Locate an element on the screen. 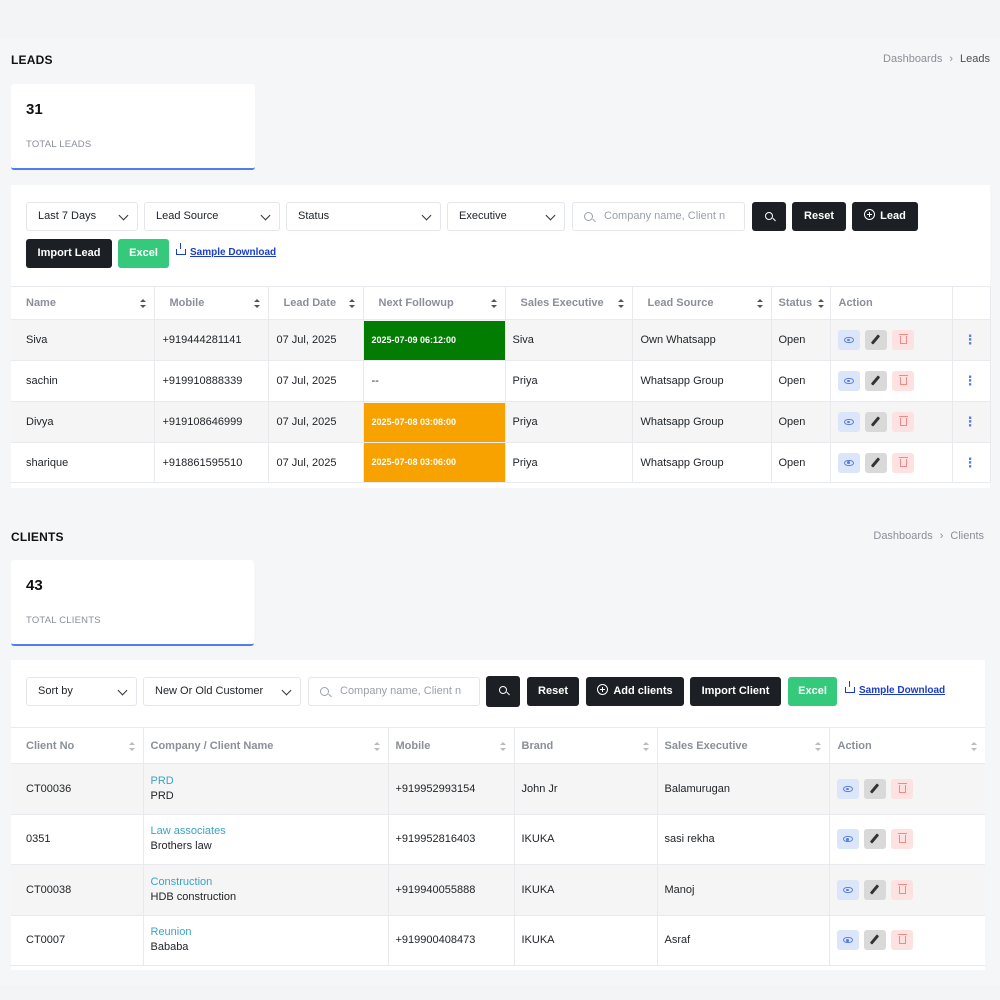 The width and height of the screenshot is (1000, 1000). col-header-next-followup: Next Followup is located at coordinates (434, 303).